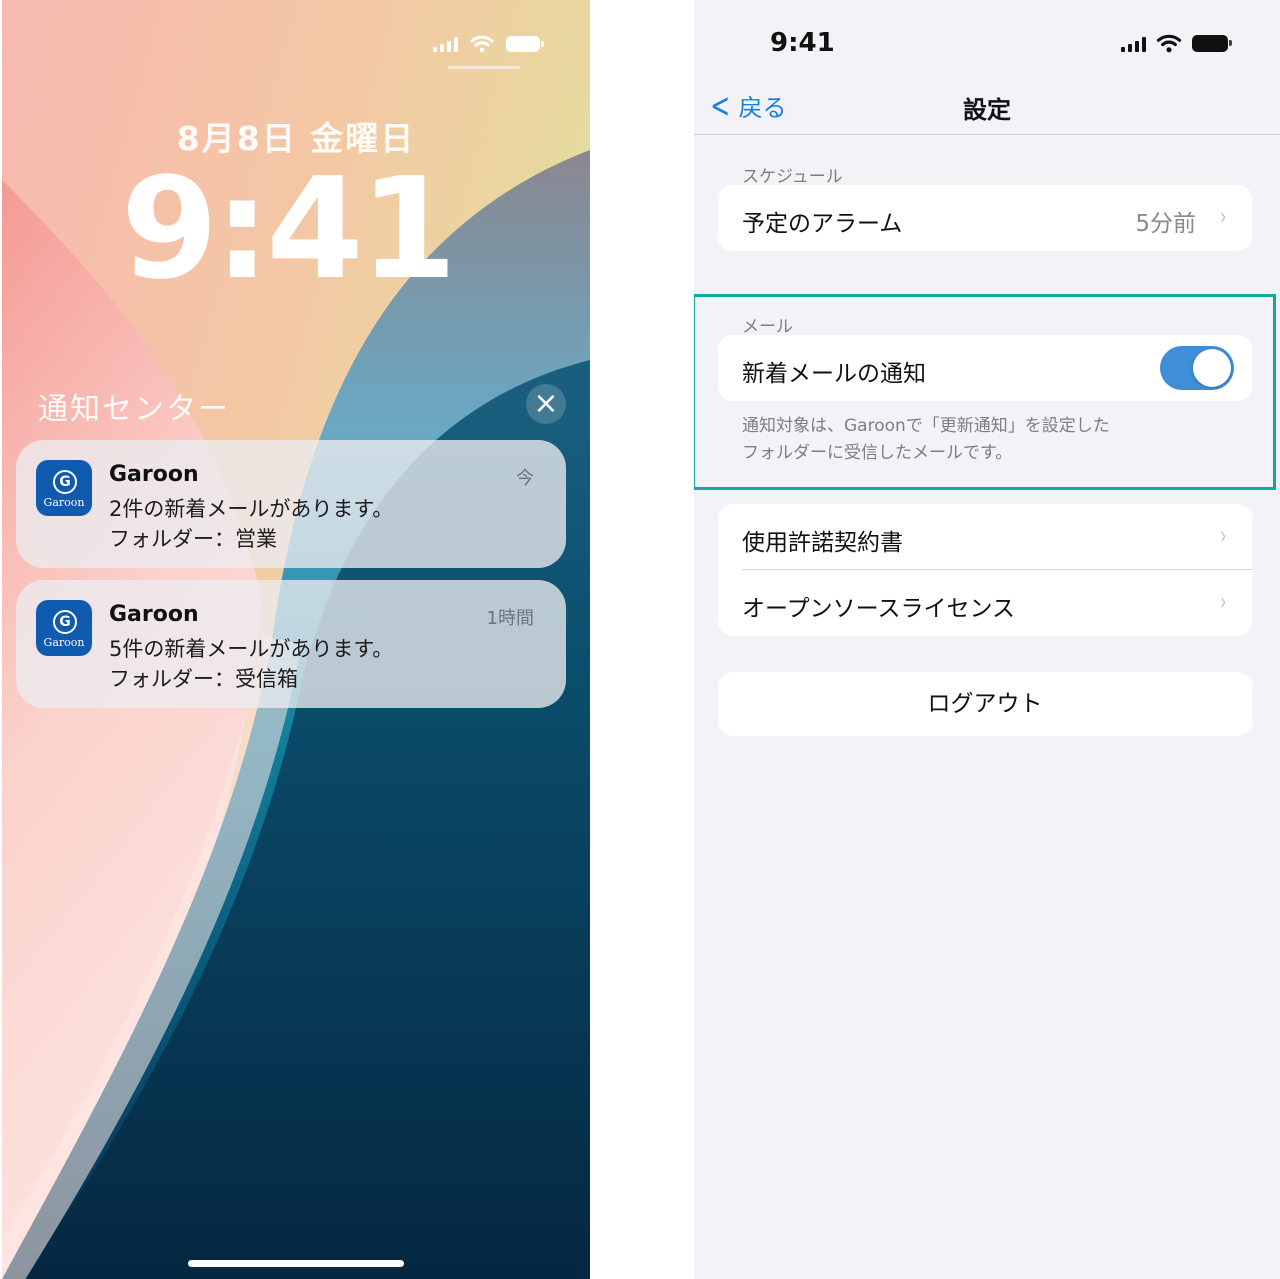 This screenshot has width=1280, height=1279. What do you see at coordinates (203, 679) in the screenshot?
I see `notification-folder: フォルダー：受信箱` at bounding box center [203, 679].